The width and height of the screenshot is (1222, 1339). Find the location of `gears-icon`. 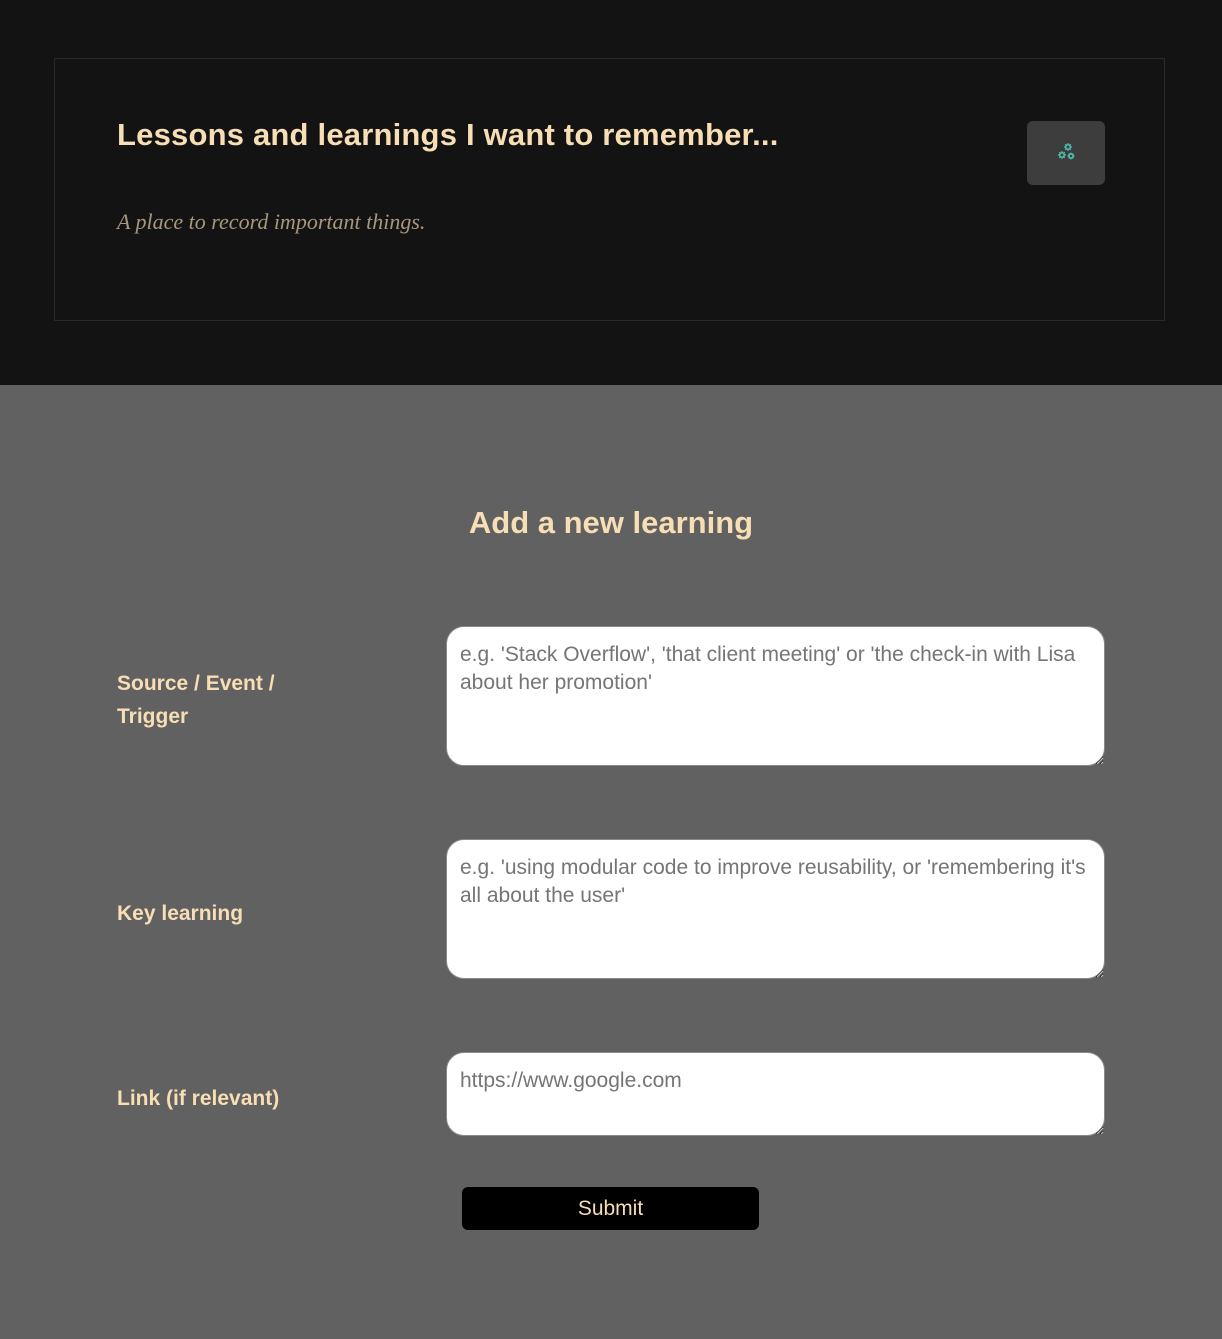

gears-icon is located at coordinates (1066, 153).